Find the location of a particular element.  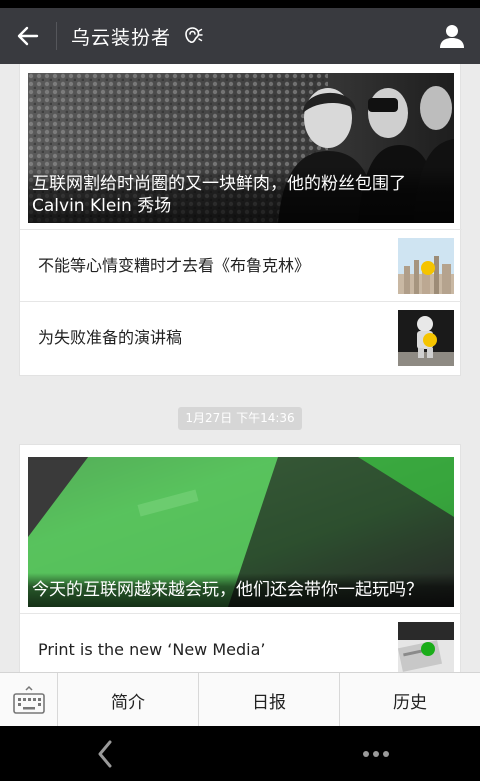

menu-daily: 日报 is located at coordinates (269, 700).